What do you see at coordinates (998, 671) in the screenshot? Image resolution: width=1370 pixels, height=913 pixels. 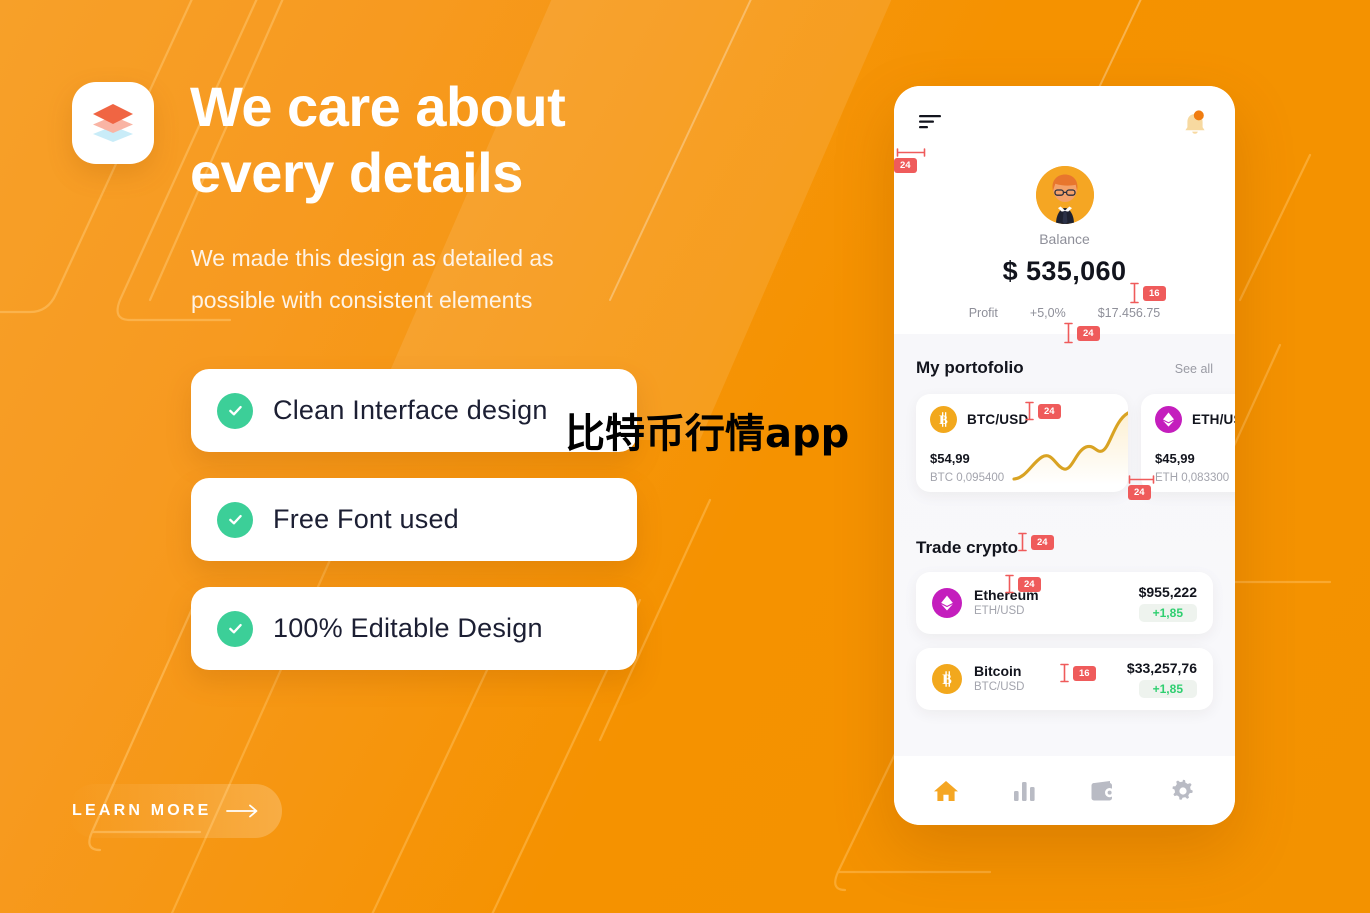 I see `trade-coin-name: Bitcoin` at bounding box center [998, 671].